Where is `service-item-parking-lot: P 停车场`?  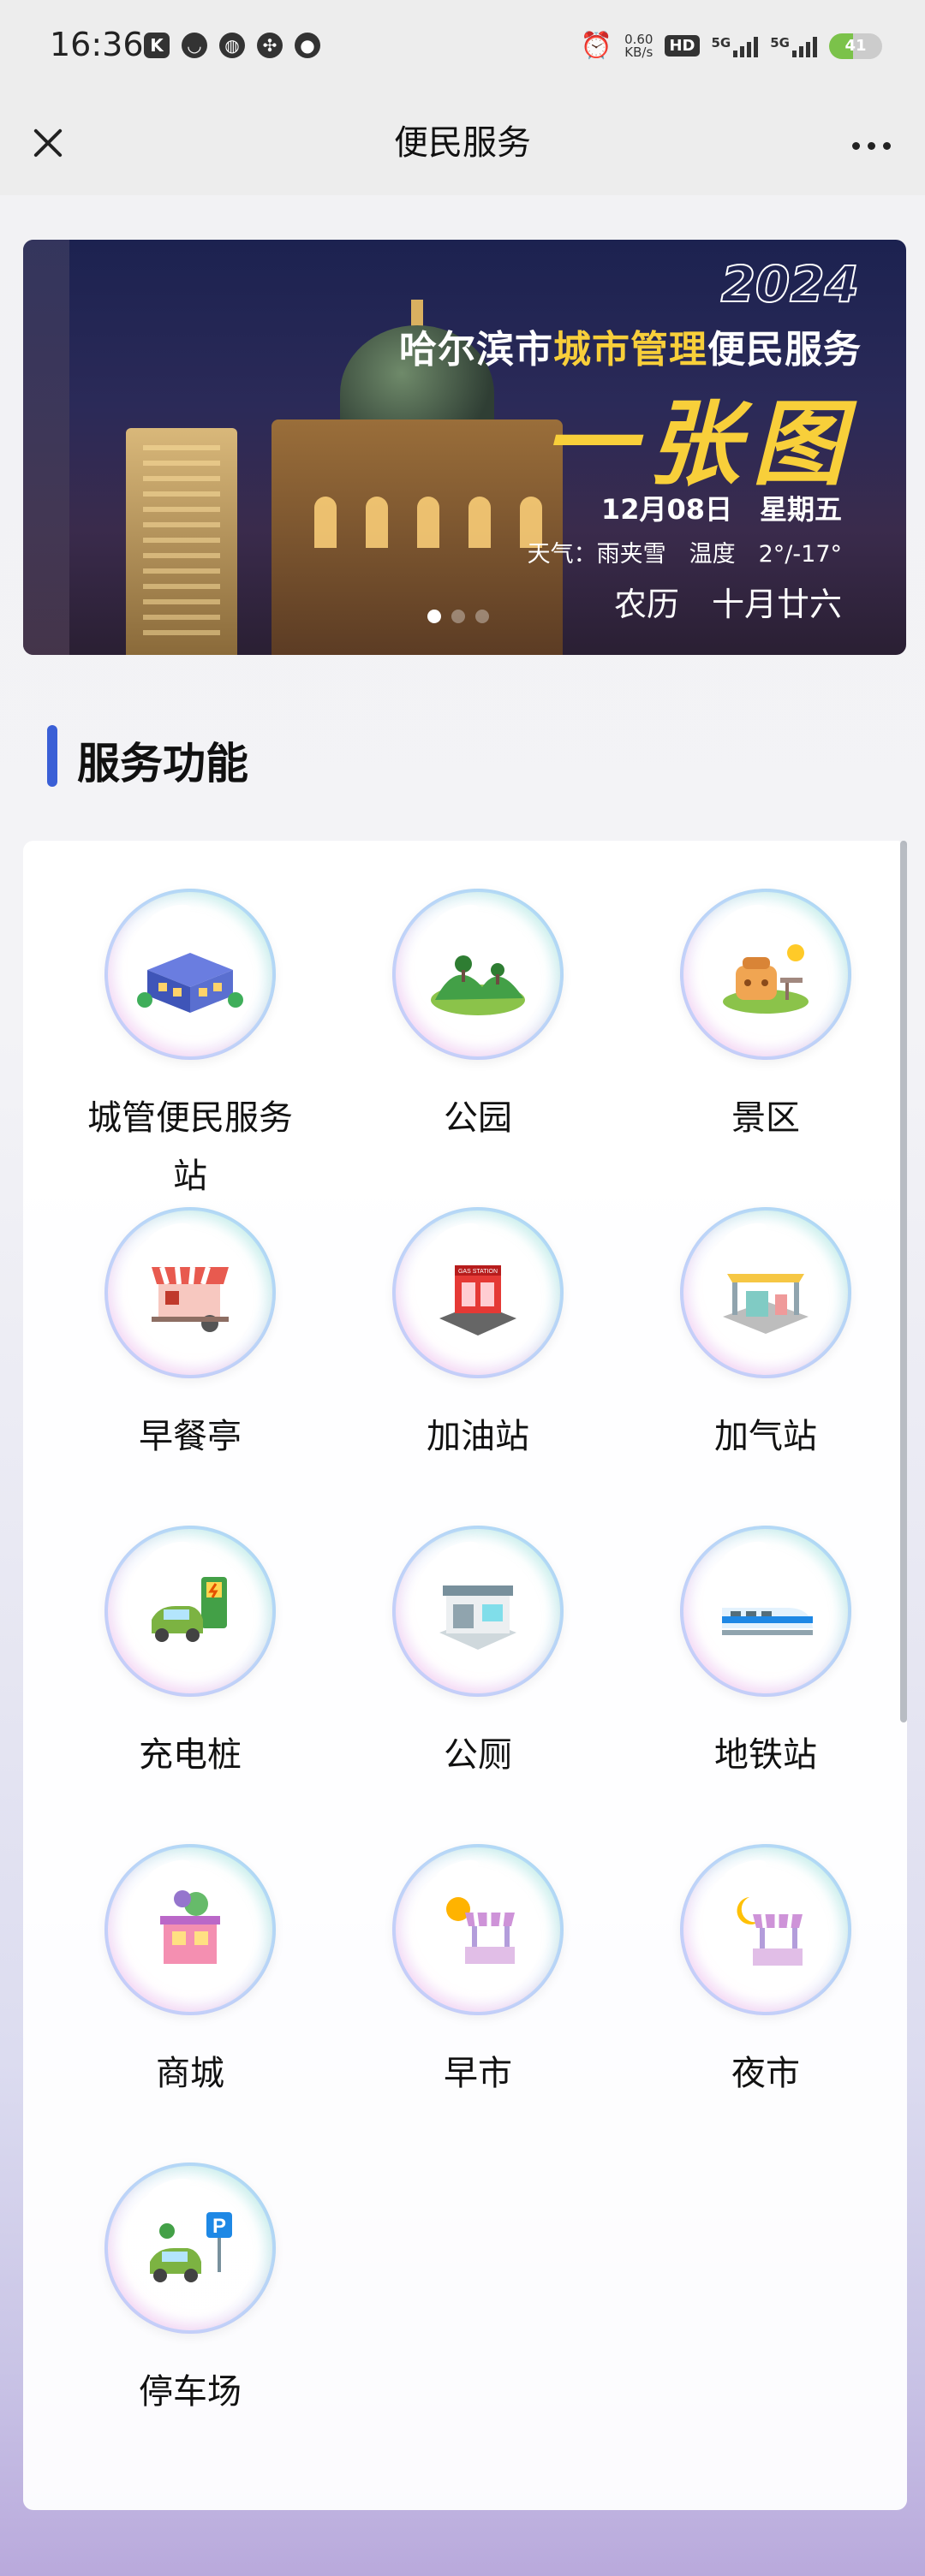 service-item-parking-lot: P 停车场 is located at coordinates (190, 2263).